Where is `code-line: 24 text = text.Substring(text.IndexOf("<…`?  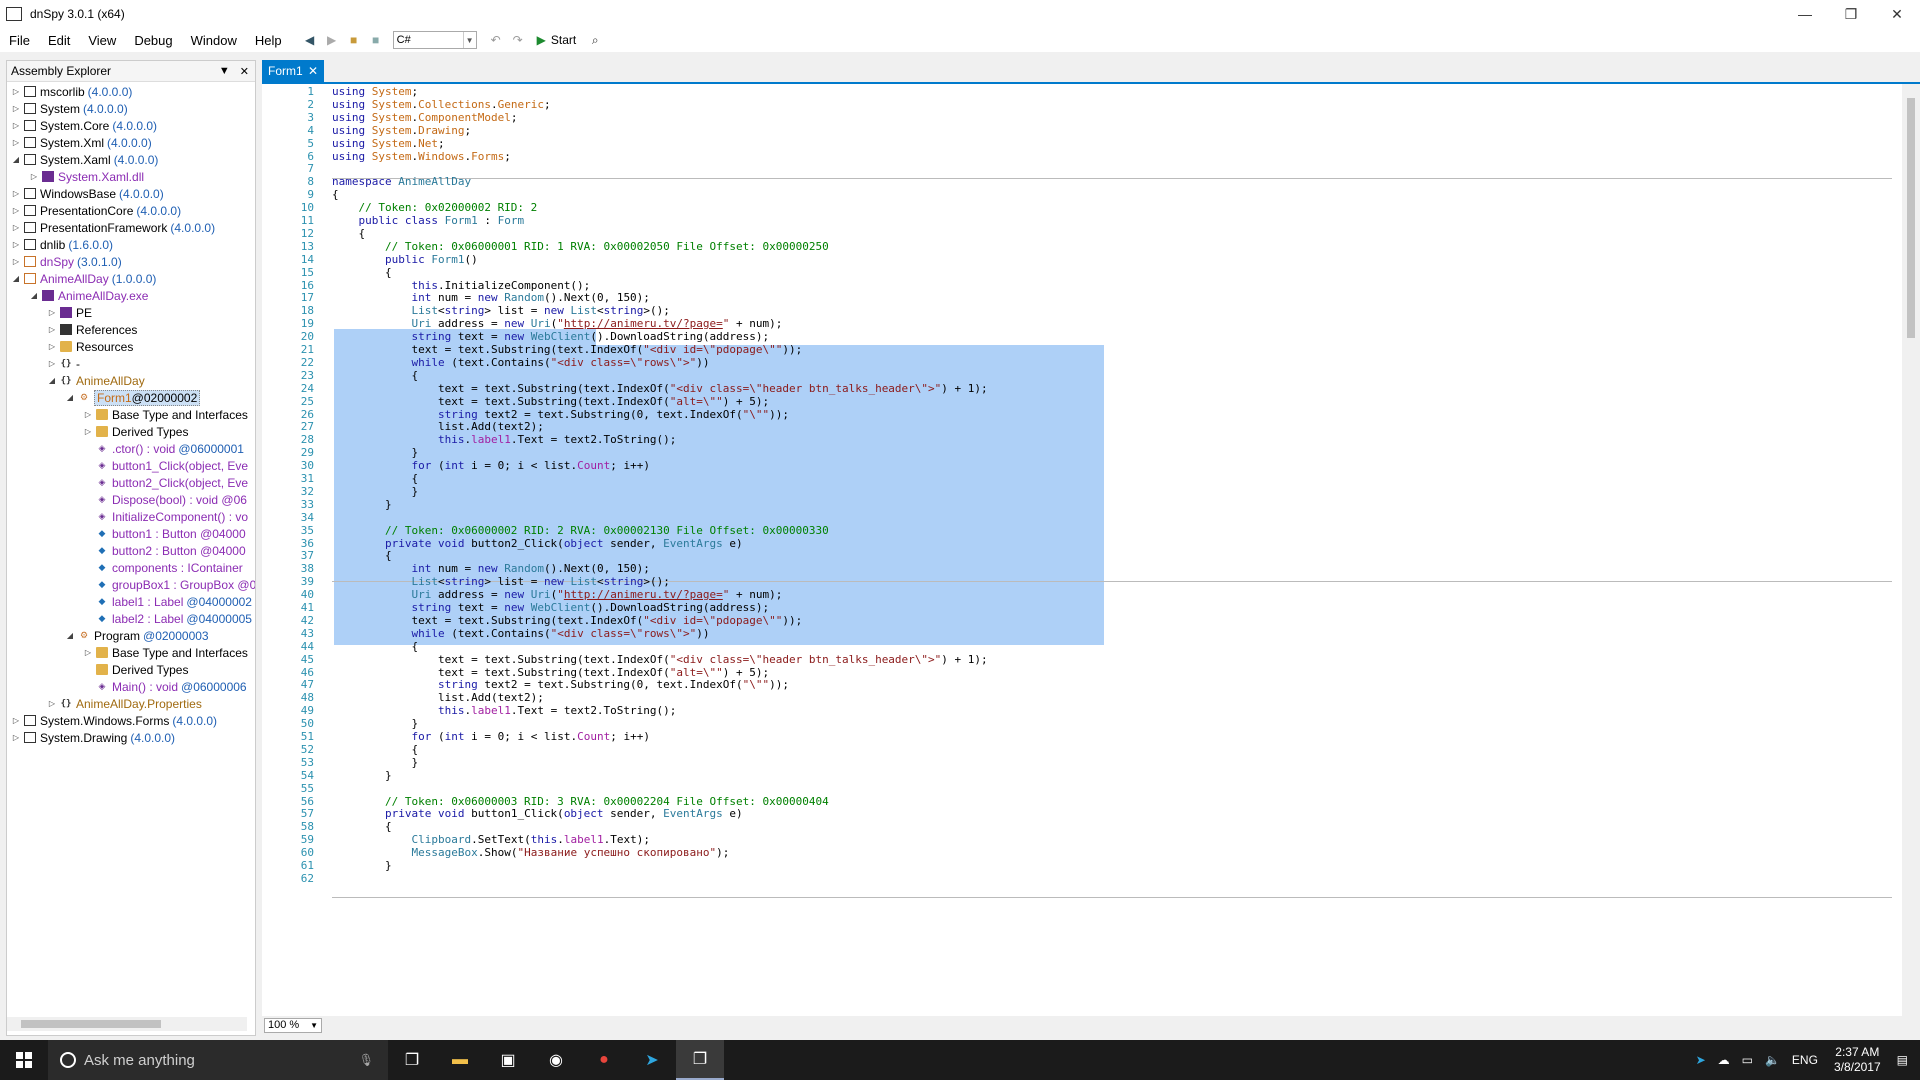
code-line: 24 text = text.Substring(text.IndexOf("<… is located at coordinates (1082, 388).